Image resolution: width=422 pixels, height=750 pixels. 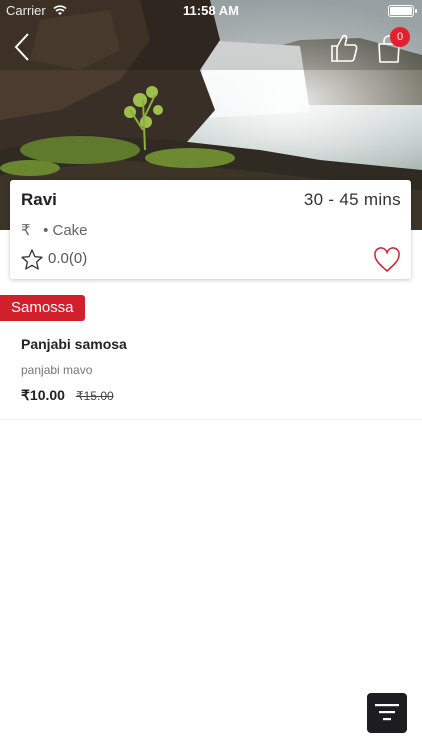 I want to click on thumbs-up-icon, so click(x=344, y=48).